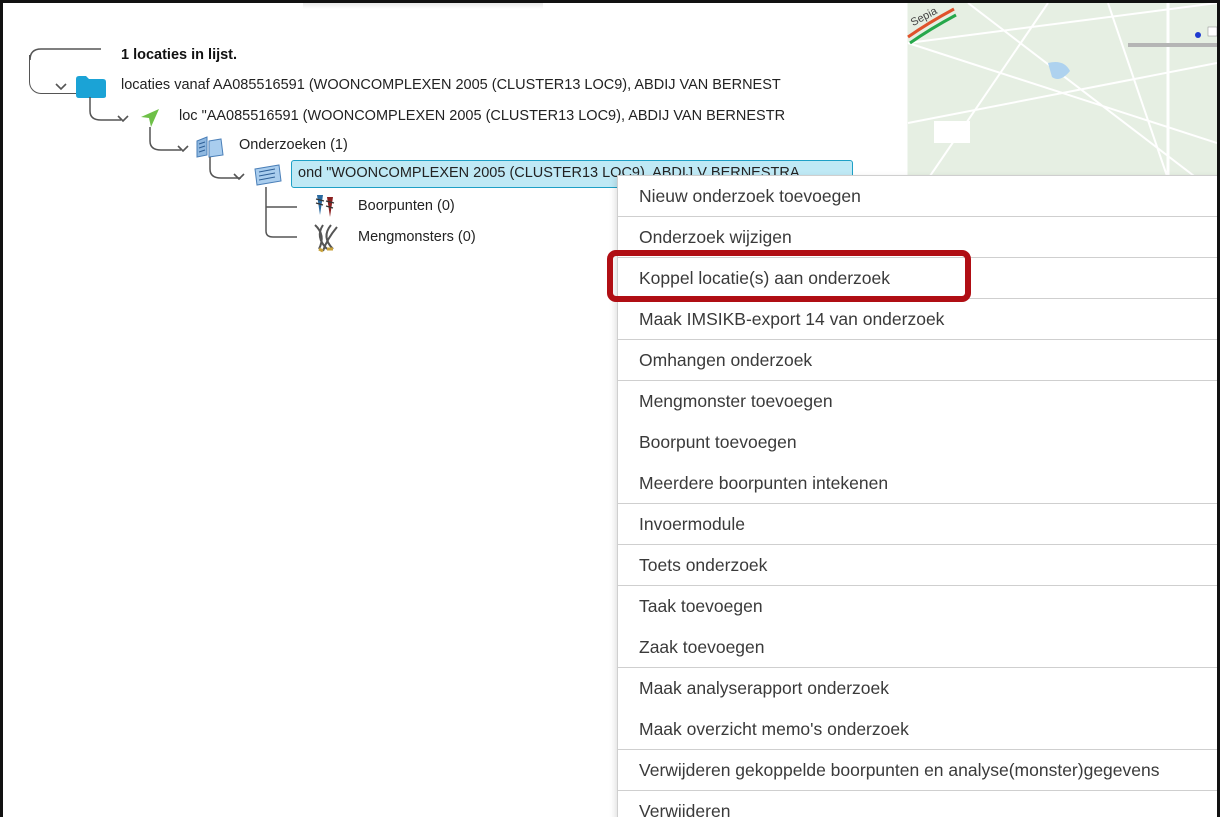  Describe the element at coordinates (326, 208) in the screenshot. I see `boreholes-icon` at that location.